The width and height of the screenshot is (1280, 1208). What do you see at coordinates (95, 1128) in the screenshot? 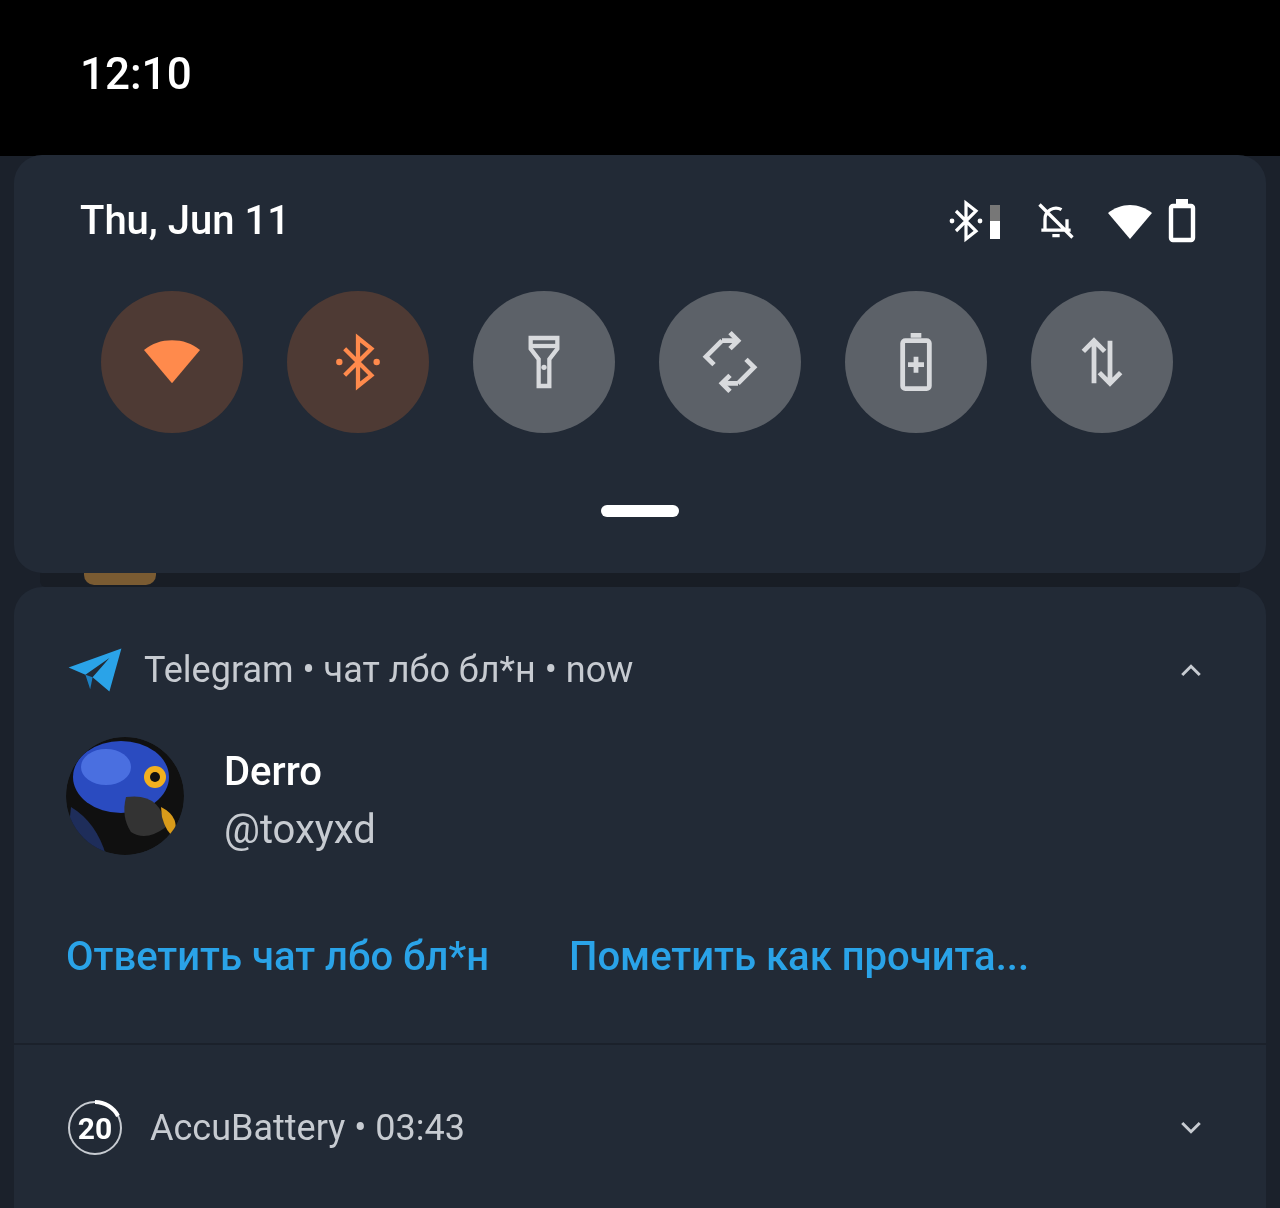
I see `battery-badge: 20` at bounding box center [95, 1128].